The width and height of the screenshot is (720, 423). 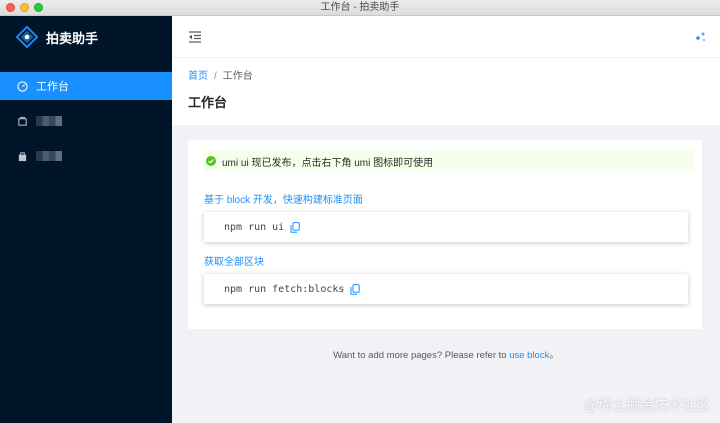 What do you see at coordinates (234, 260) in the screenshot?
I see `section-title-fetch-blocks: 获取全部区块` at bounding box center [234, 260].